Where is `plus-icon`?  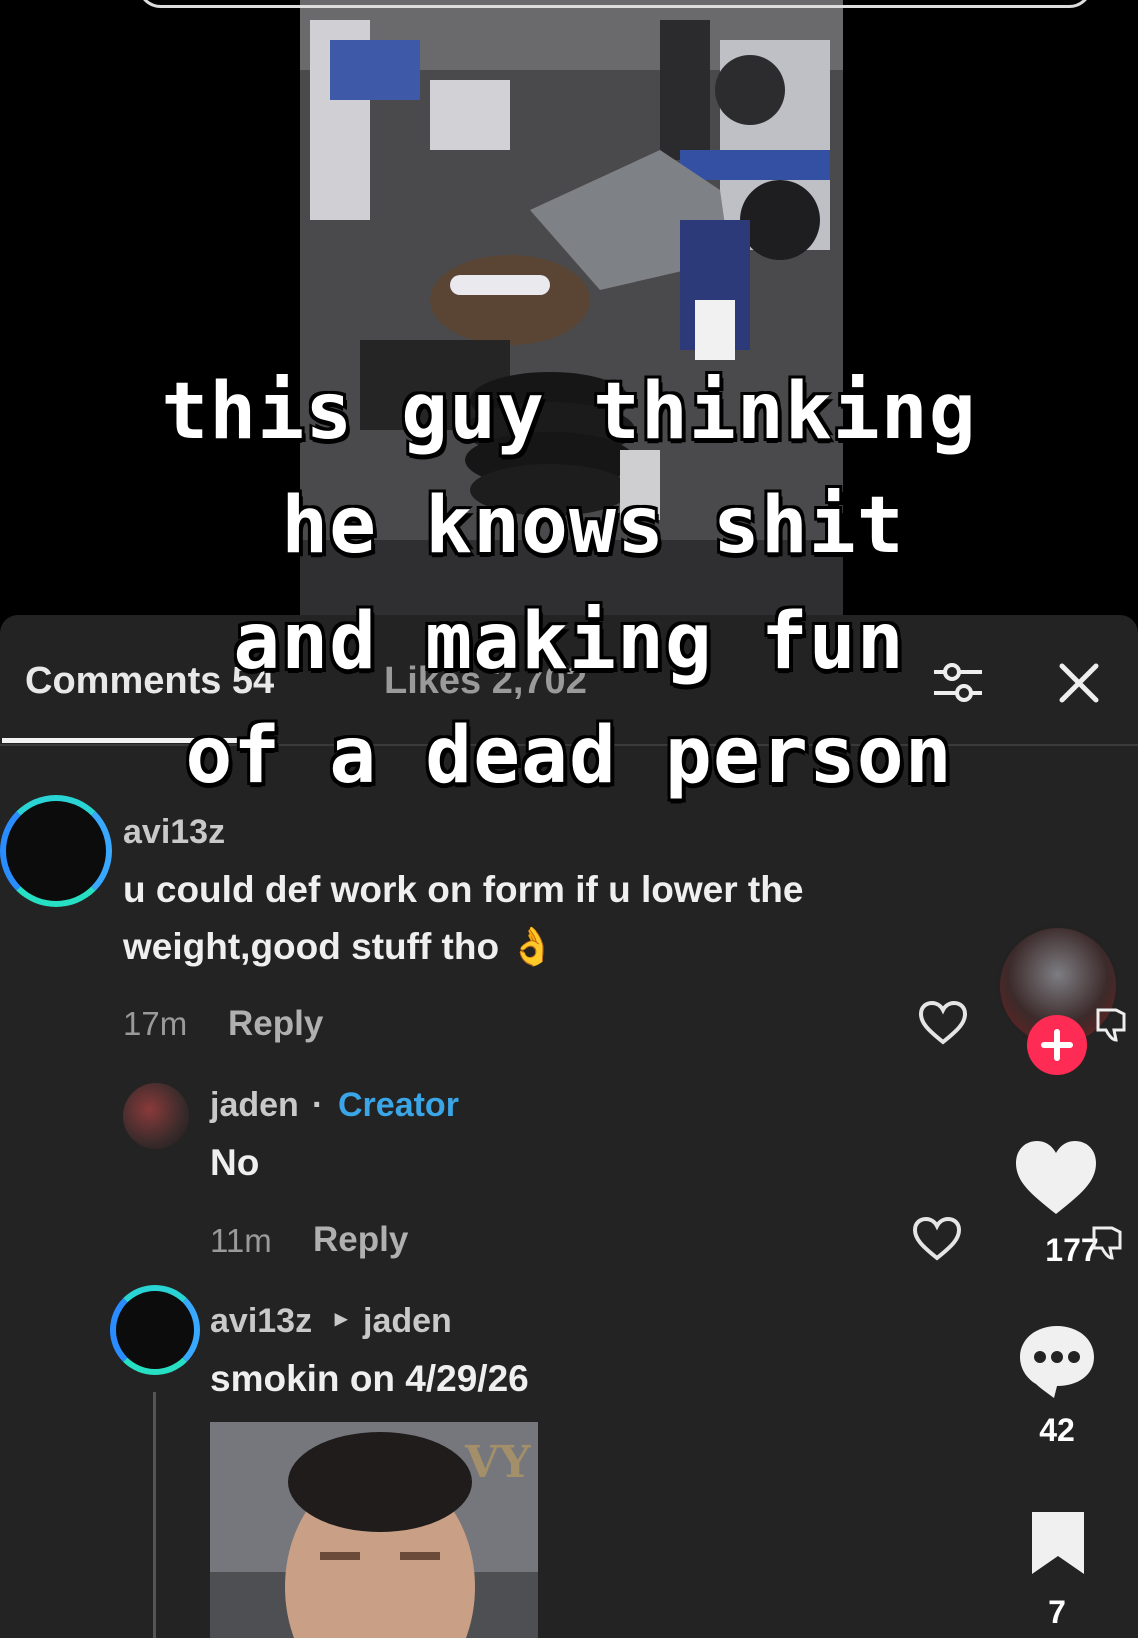
plus-icon is located at coordinates (1057, 1045).